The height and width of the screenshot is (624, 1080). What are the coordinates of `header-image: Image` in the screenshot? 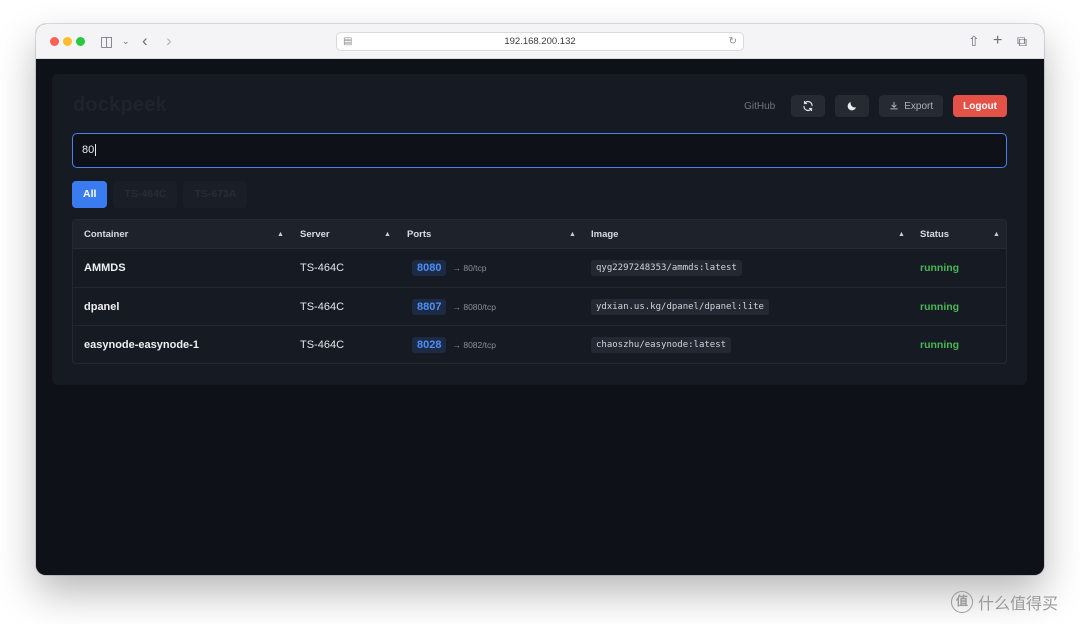 It's located at (604, 234).